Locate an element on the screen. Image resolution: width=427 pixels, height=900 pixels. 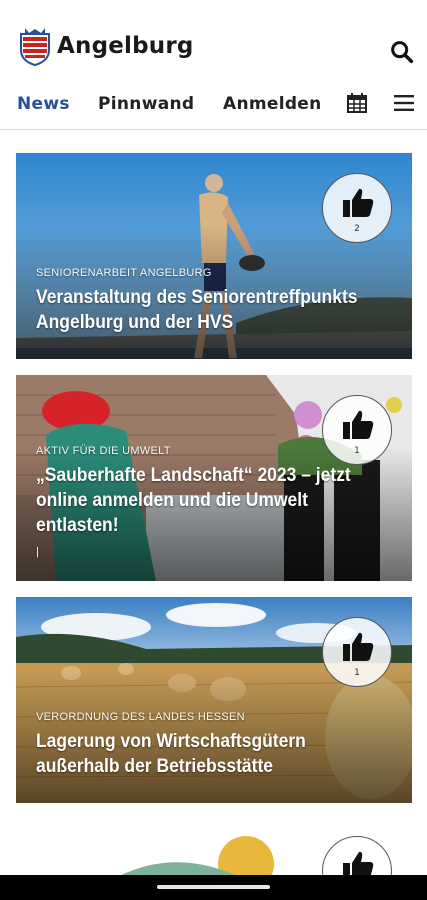
like-count: 1 is located at coordinates (357, 673).